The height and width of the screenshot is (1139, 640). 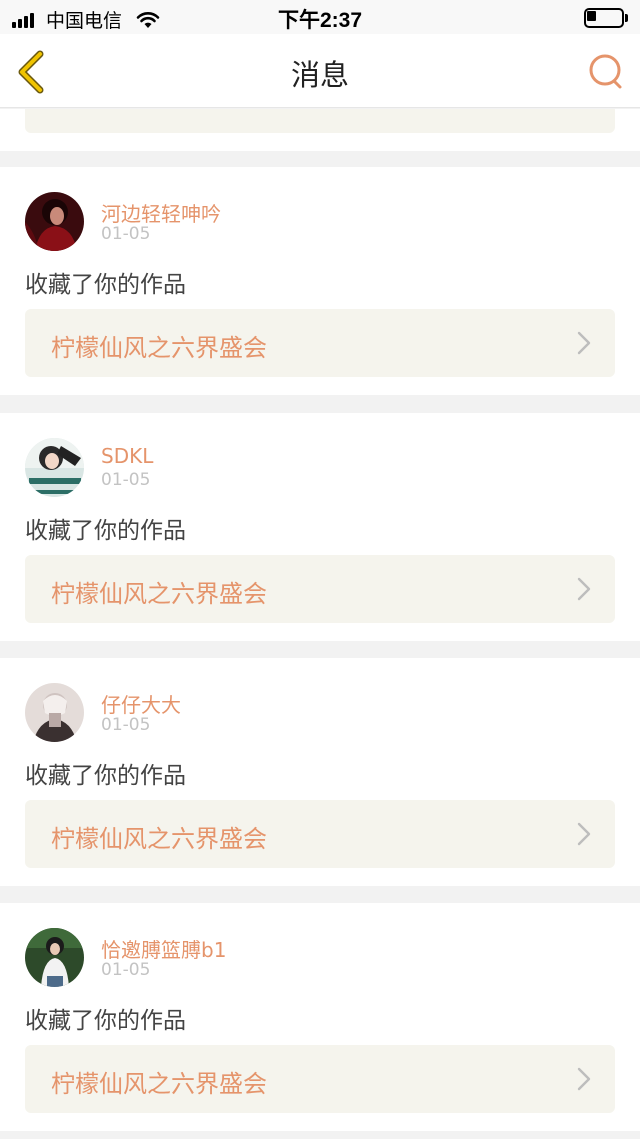 What do you see at coordinates (141, 703) in the screenshot?
I see `username: 仔仔大大` at bounding box center [141, 703].